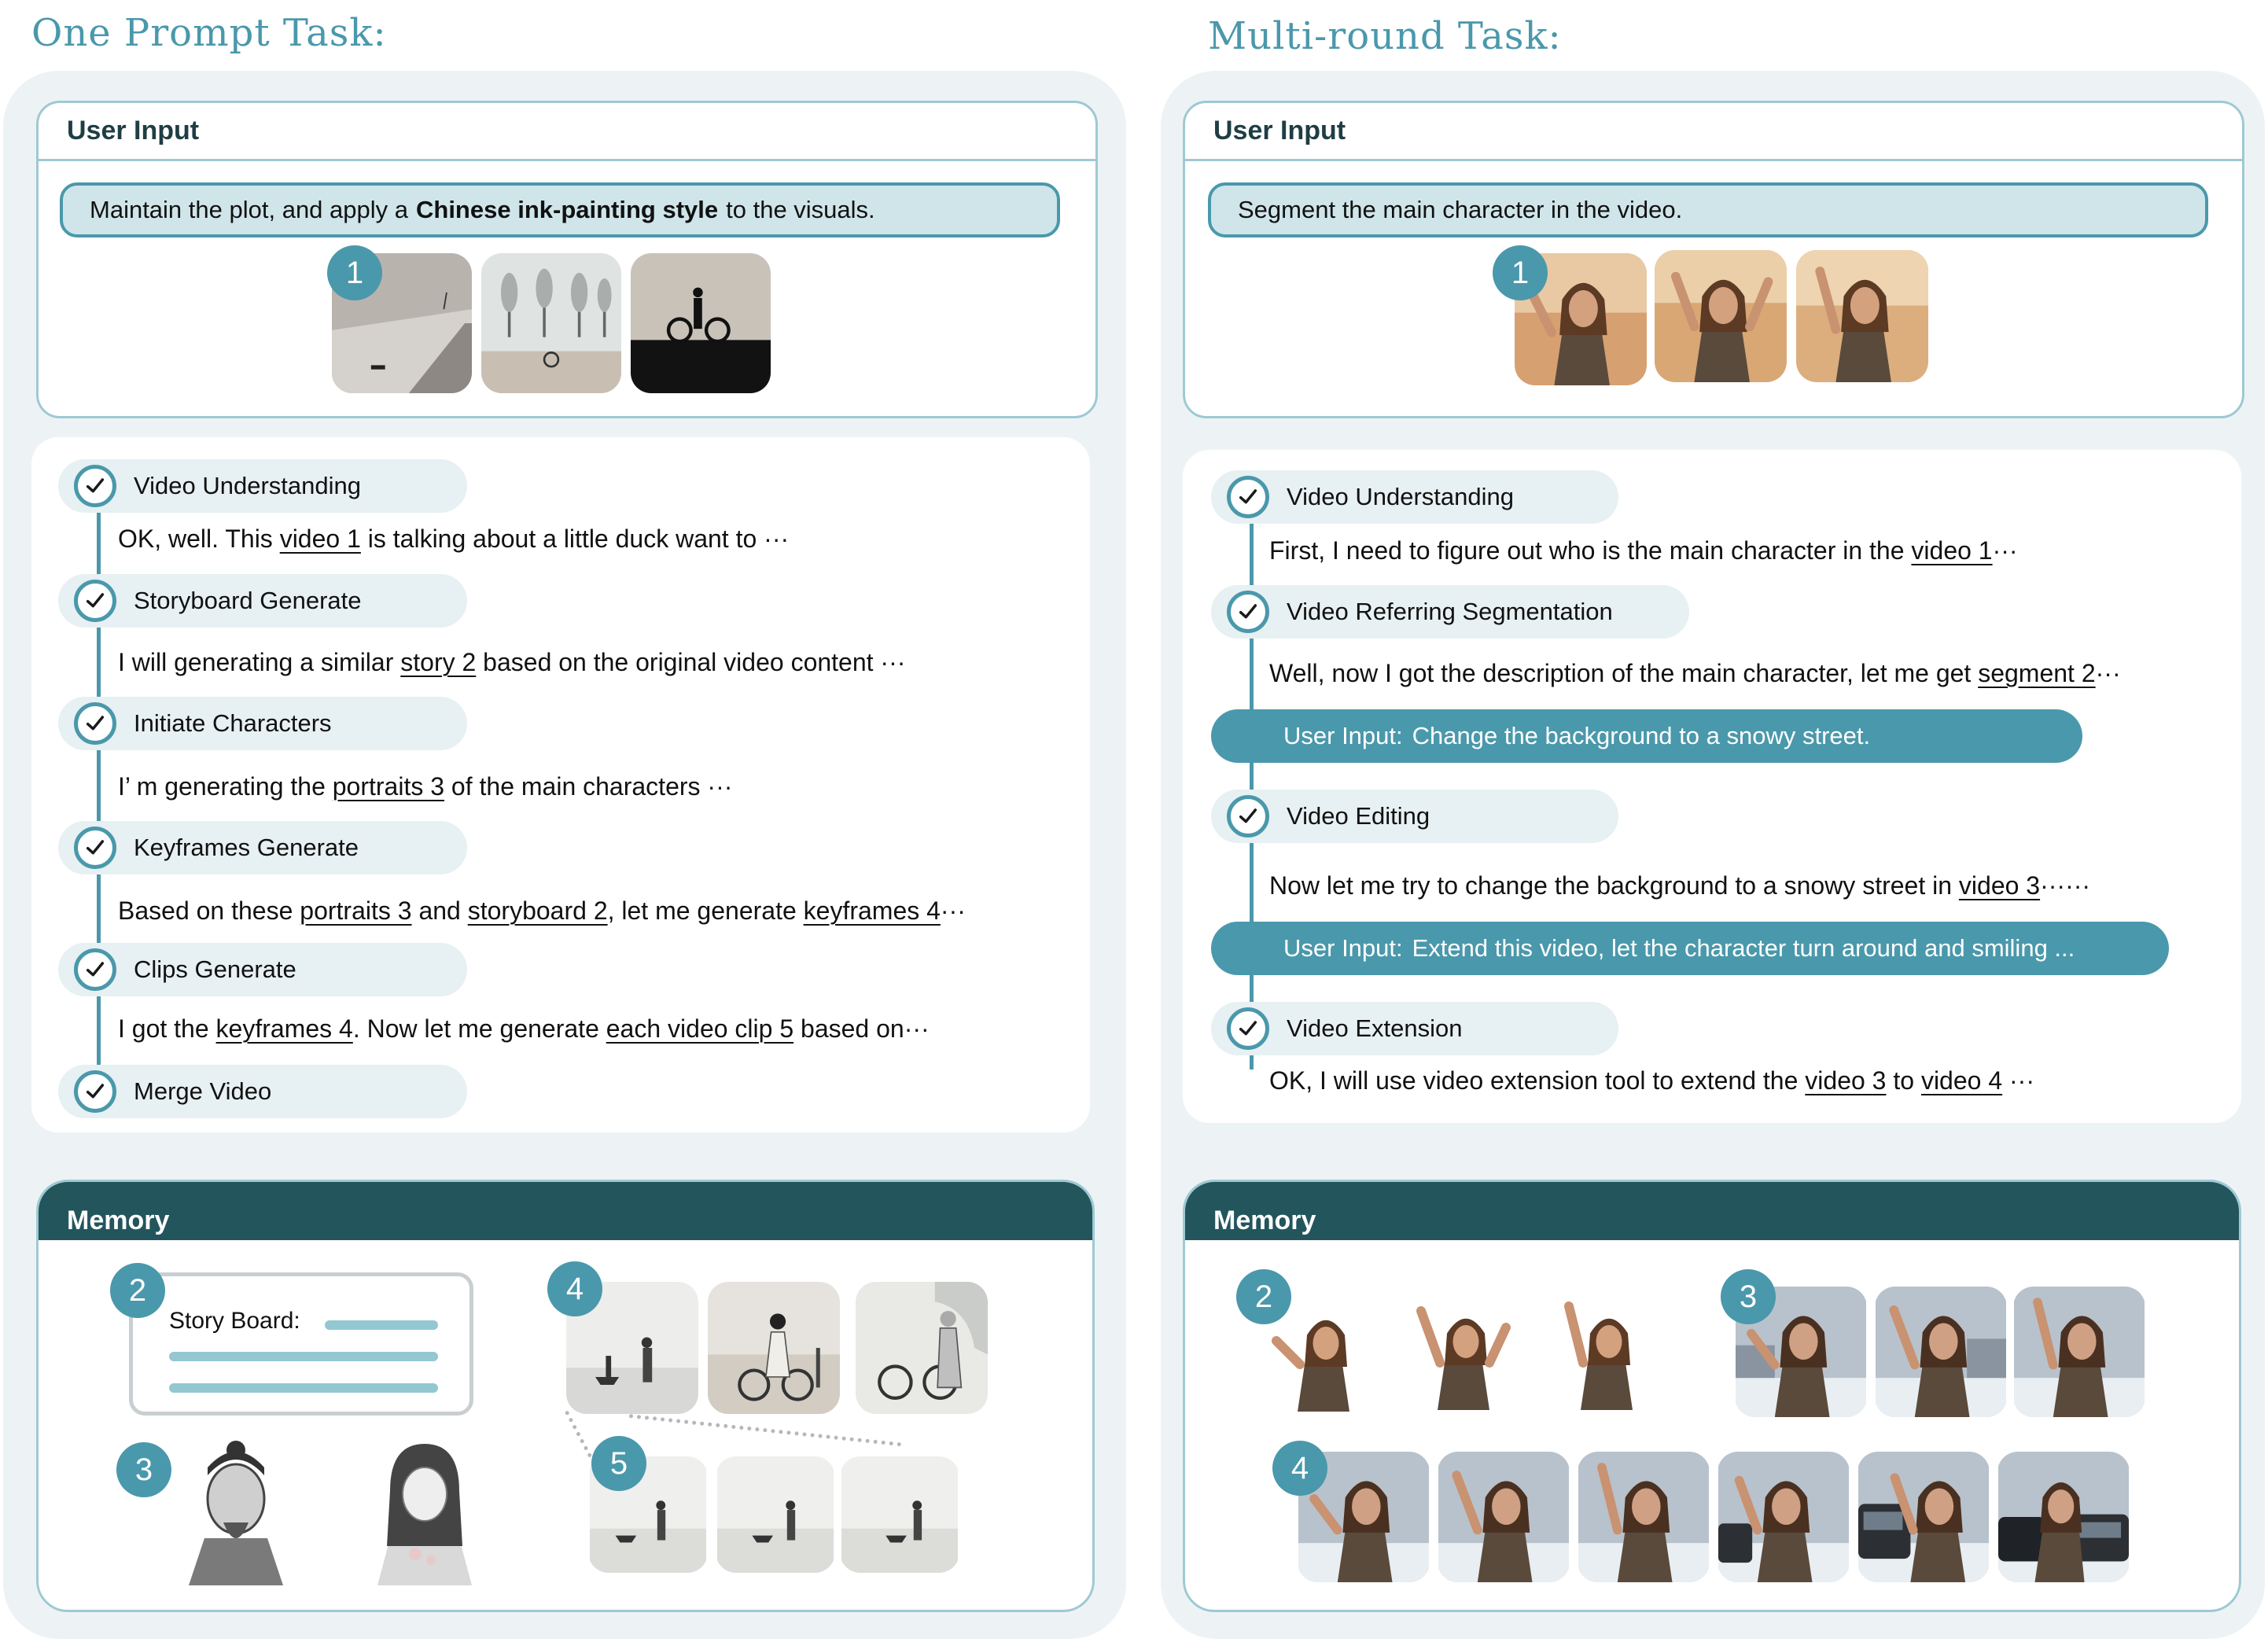  Describe the element at coordinates (1263, 1296) in the screenshot. I see `memory-badge-segment: 2` at that location.